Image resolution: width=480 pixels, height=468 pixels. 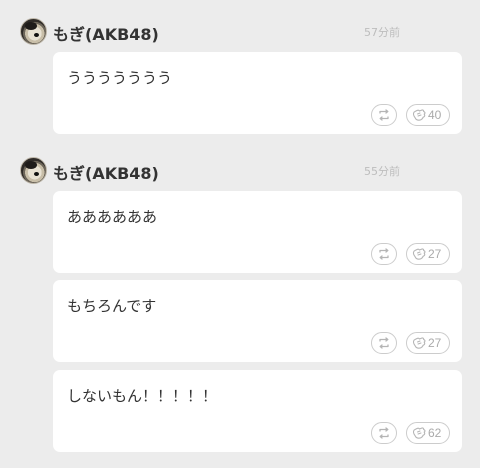 What do you see at coordinates (257, 232) in the screenshot?
I see `message-card: ああああああ 27` at bounding box center [257, 232].